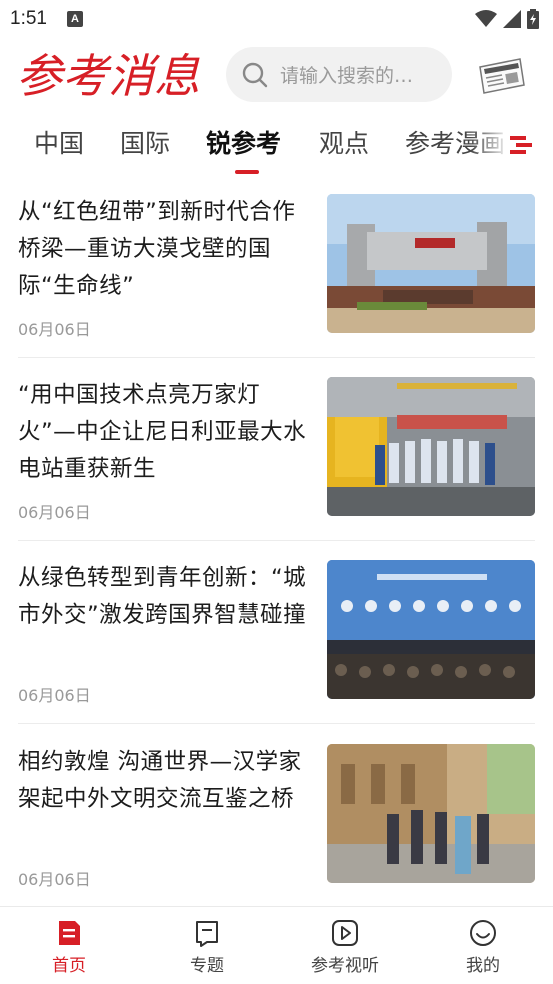 The width and height of the screenshot is (553, 984). Describe the element at coordinates (483, 966) in the screenshot. I see `nav-profile-label: 我的` at that location.